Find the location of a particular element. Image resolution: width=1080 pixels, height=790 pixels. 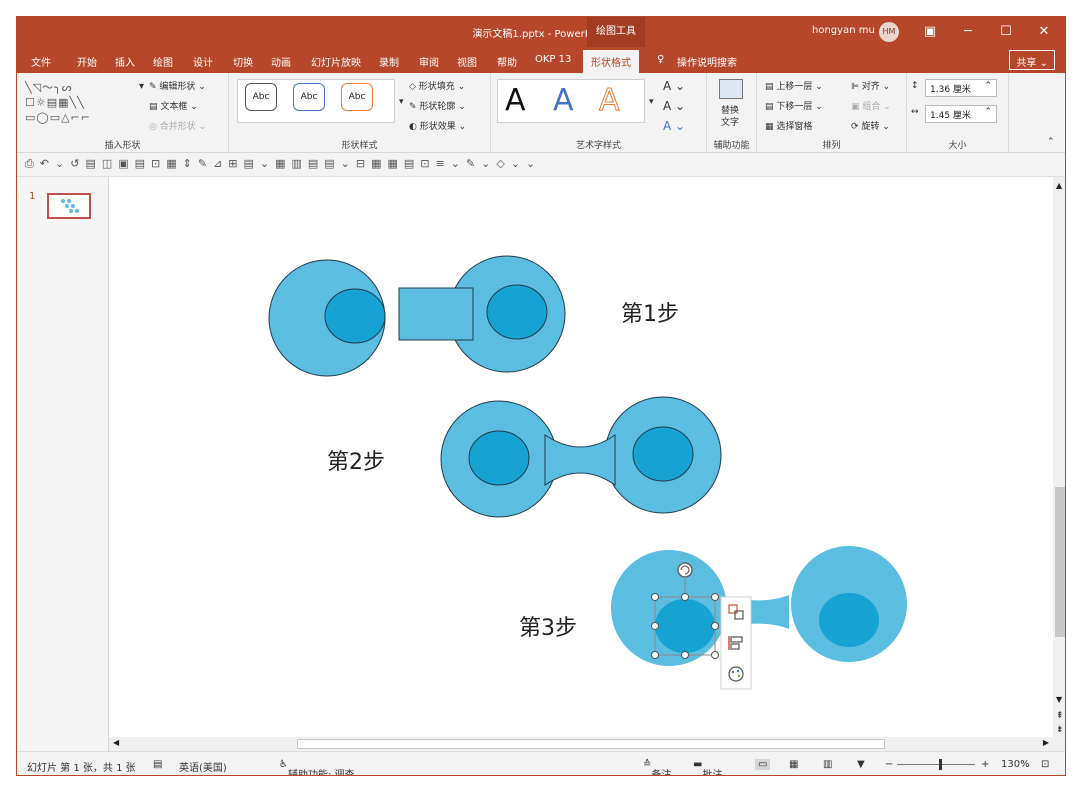

tab-home: 开始 is located at coordinates (87, 61).